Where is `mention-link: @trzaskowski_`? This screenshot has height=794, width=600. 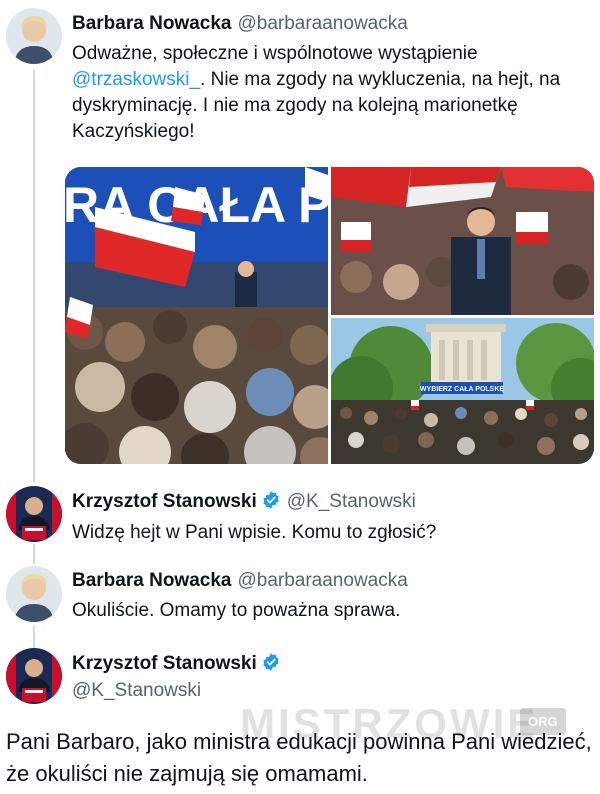
mention-link: @trzaskowski_ is located at coordinates (136, 79).